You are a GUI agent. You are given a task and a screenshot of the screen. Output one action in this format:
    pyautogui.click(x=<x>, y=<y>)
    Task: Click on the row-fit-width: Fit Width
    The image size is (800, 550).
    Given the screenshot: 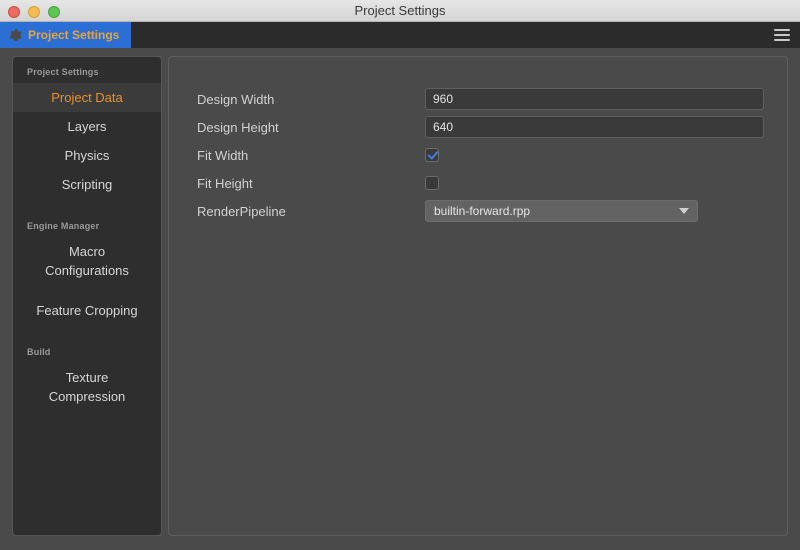 What is the action you would take?
    pyautogui.click(x=483, y=155)
    